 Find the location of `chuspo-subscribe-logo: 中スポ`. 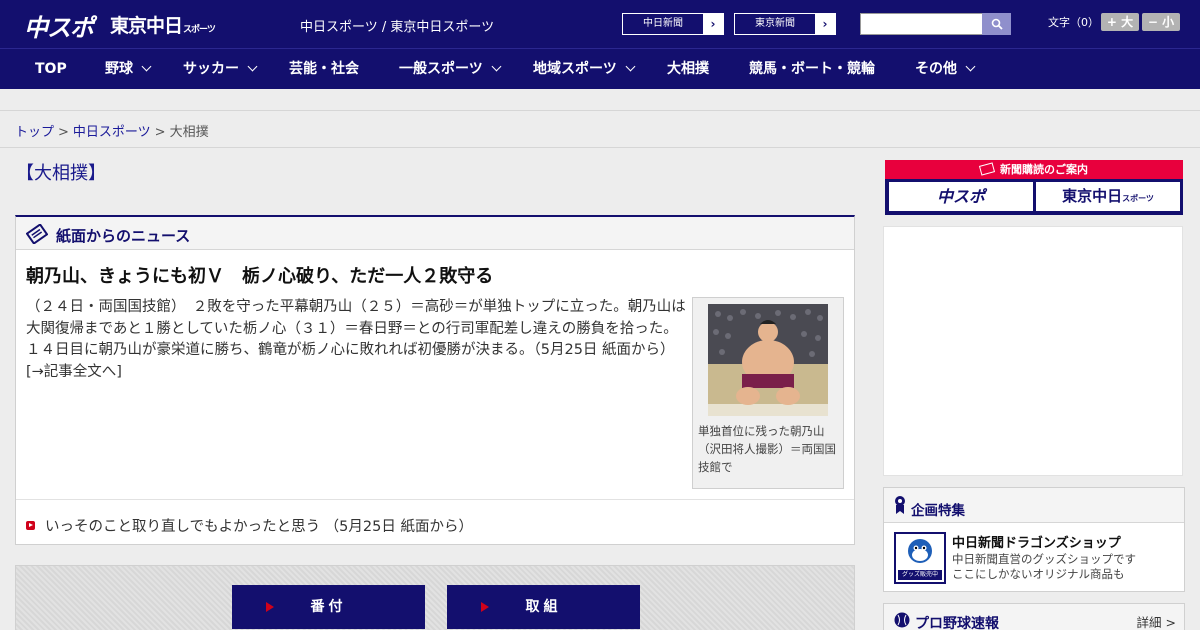

chuspo-subscribe-logo: 中スポ is located at coordinates (961, 196).